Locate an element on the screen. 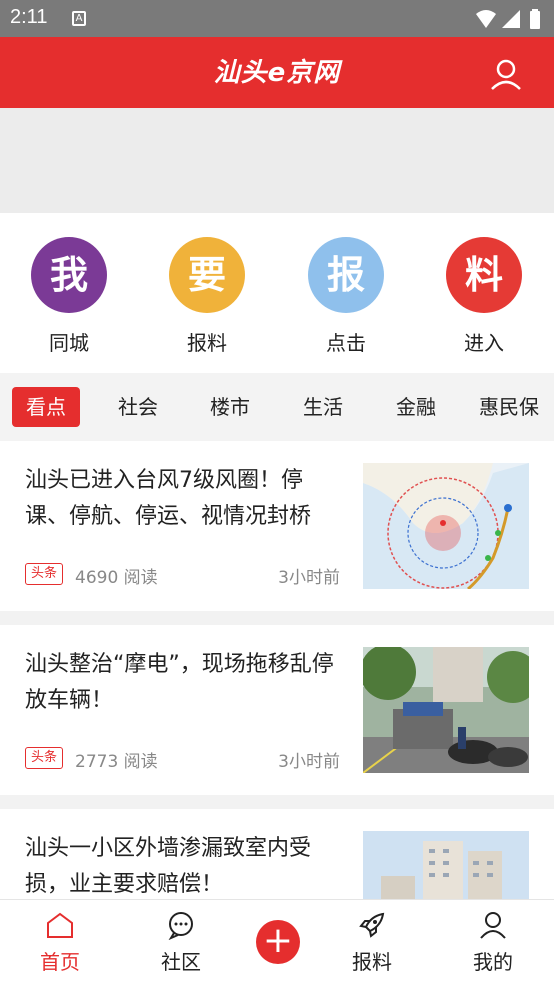  tab-kandian: 看点 is located at coordinates (46, 407).